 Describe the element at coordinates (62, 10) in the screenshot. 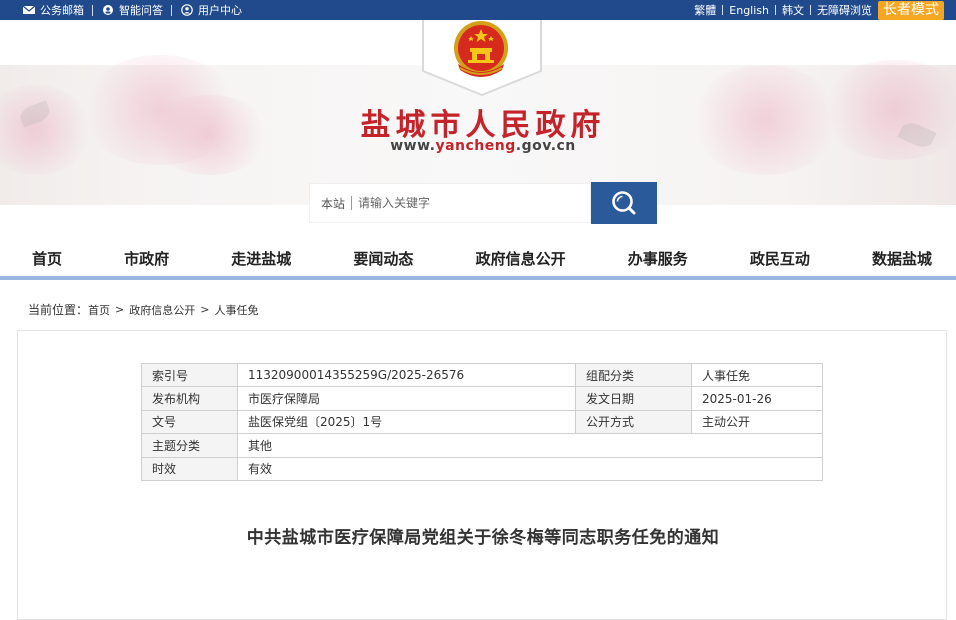

I see `mail-link-label: 公务邮箱` at that location.